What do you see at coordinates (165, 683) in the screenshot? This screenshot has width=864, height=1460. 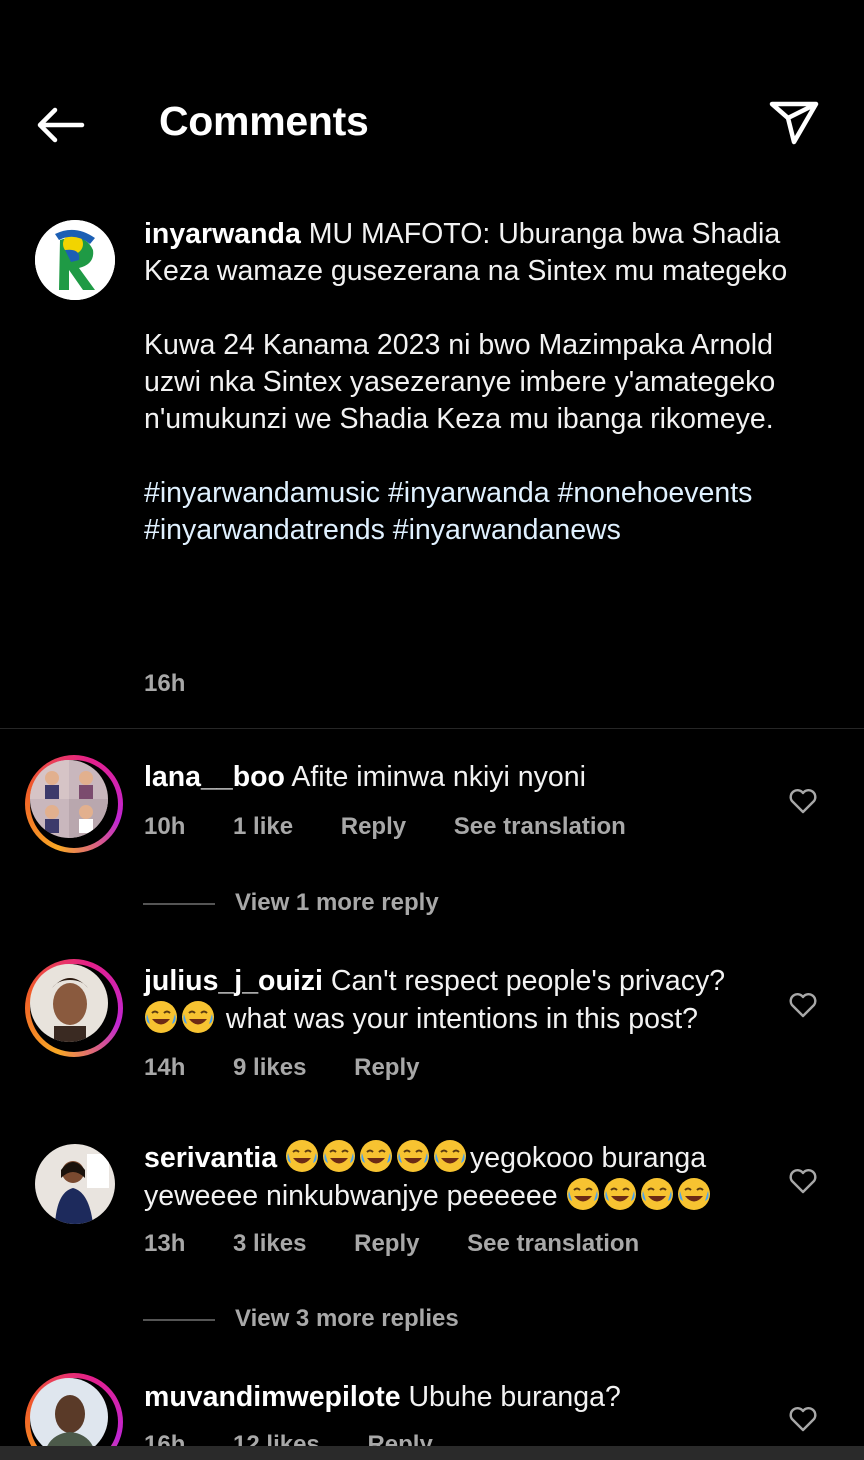 I see `caption-timestamp: 16h` at bounding box center [165, 683].